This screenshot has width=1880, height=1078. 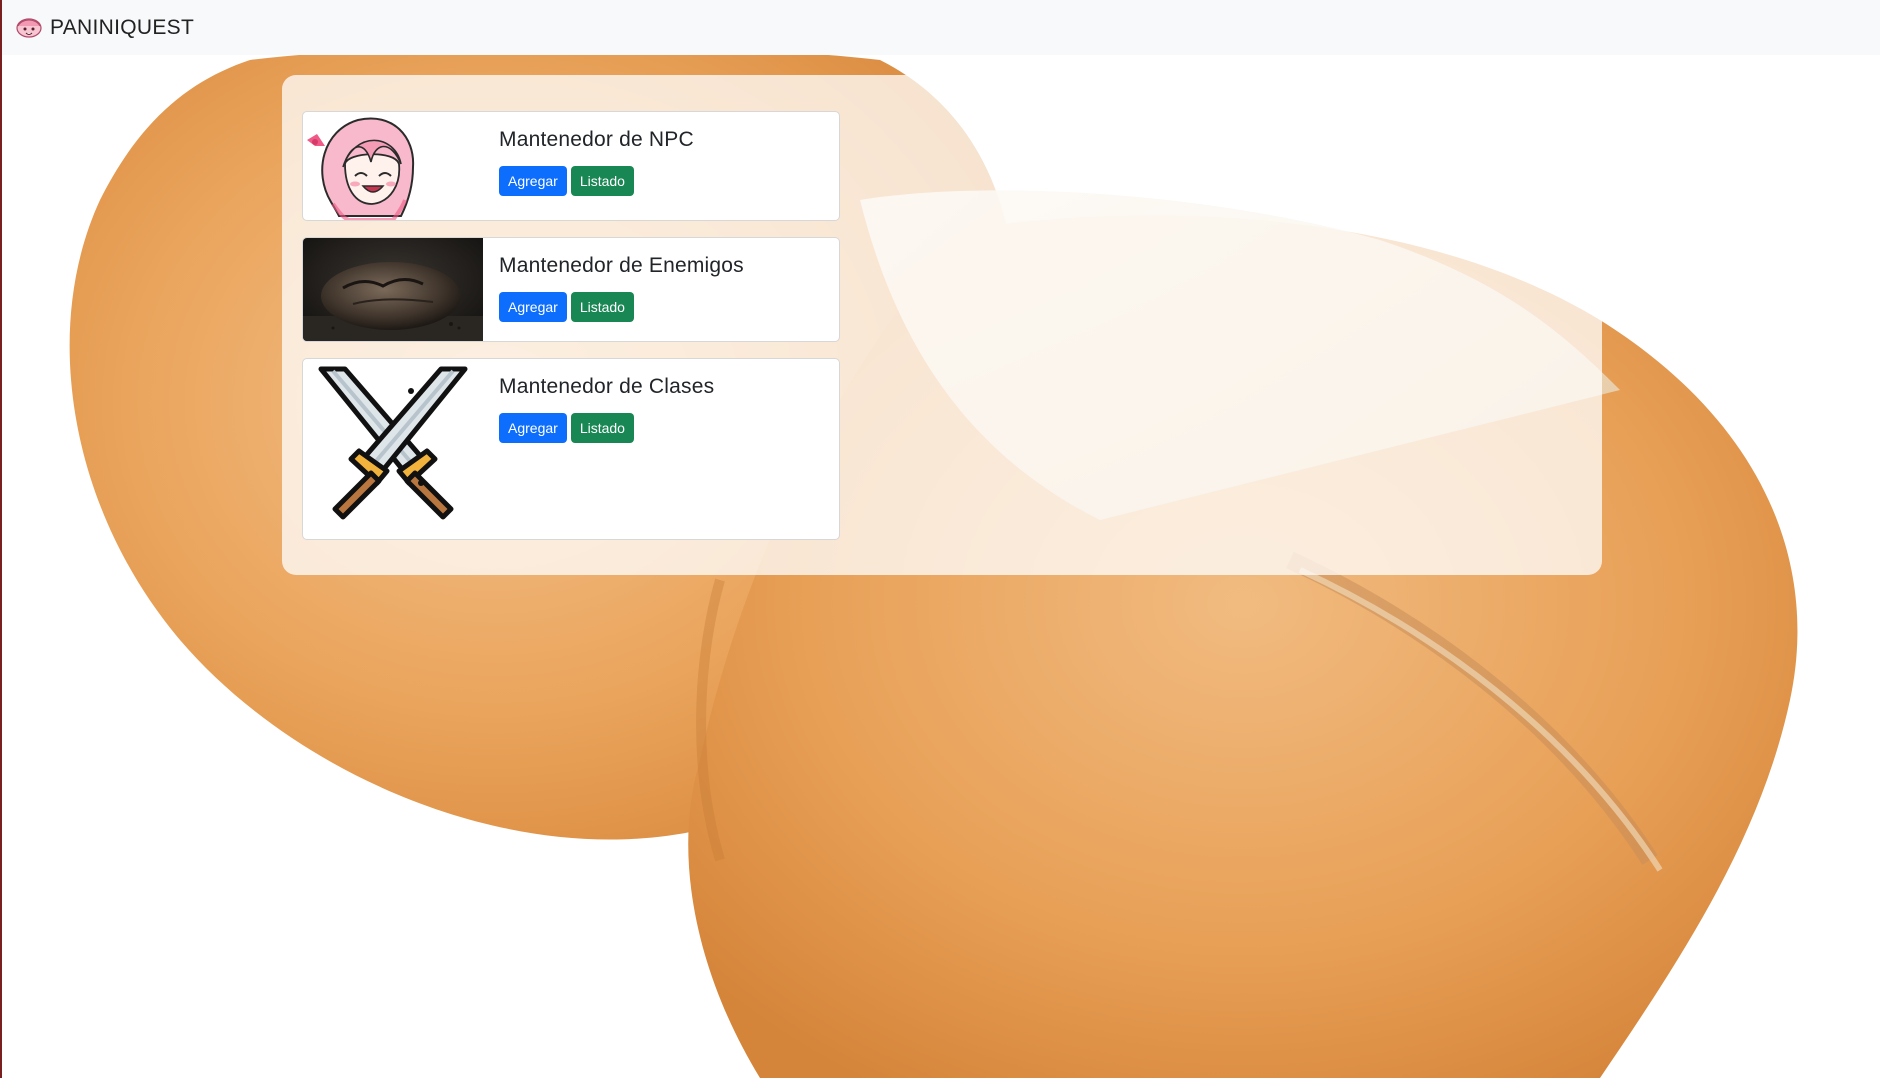 I want to click on card-npc-title: Mantenedor de NPC, so click(x=596, y=139).